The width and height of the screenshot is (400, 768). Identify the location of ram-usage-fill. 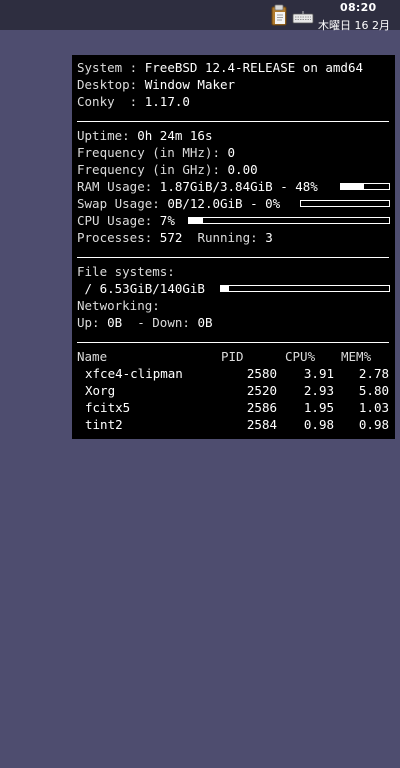
(353, 186).